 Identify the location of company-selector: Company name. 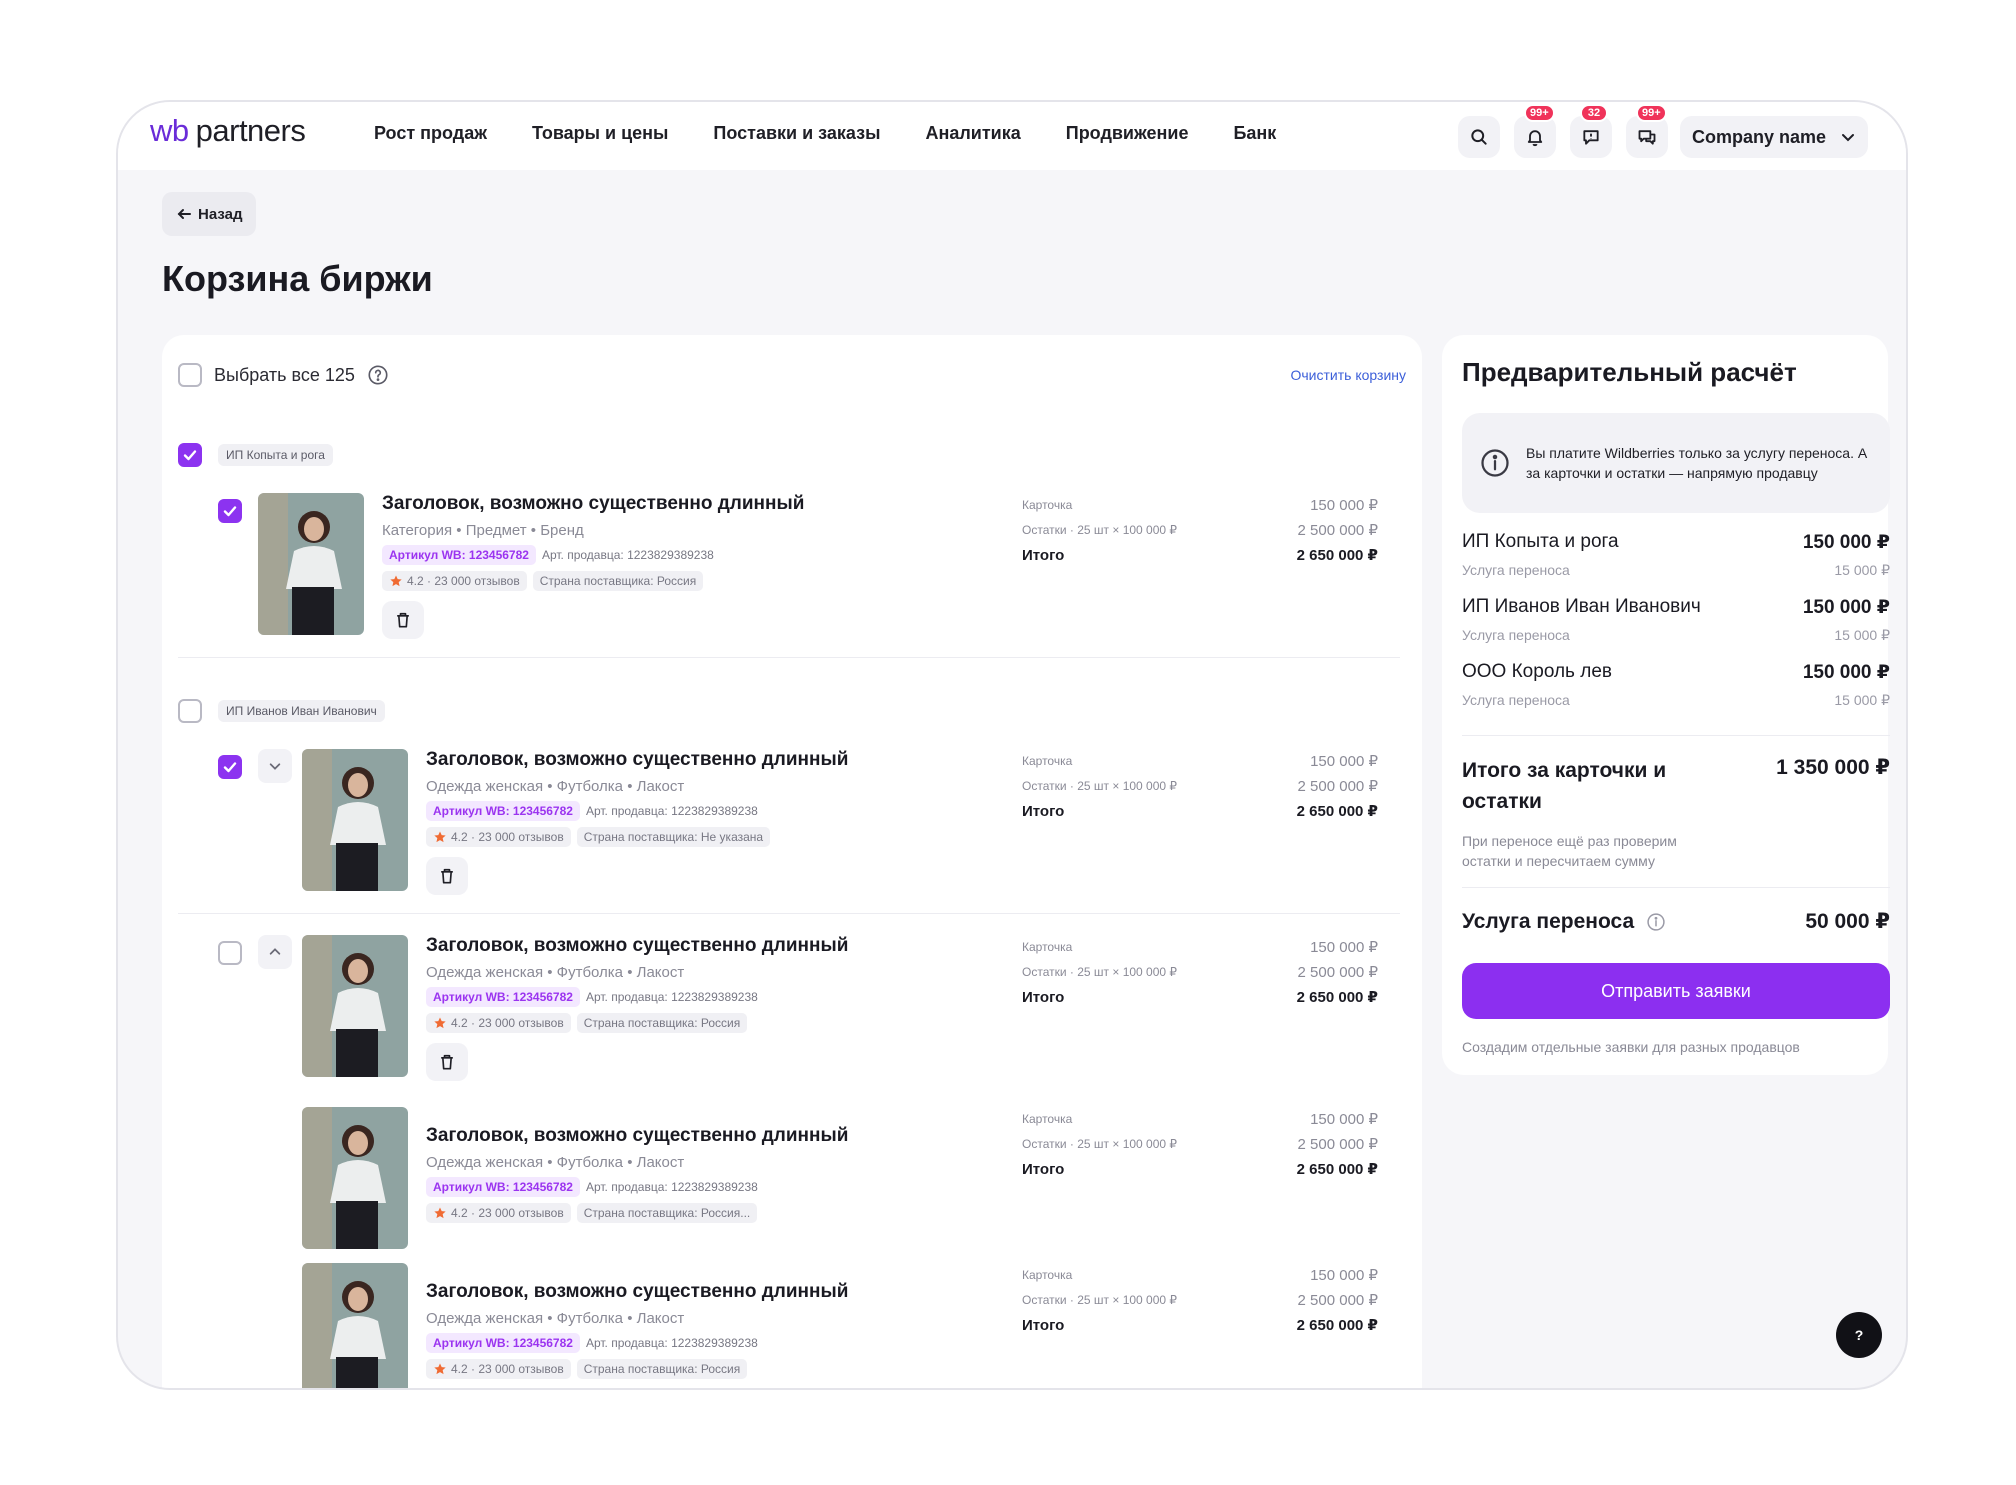
(1774, 137).